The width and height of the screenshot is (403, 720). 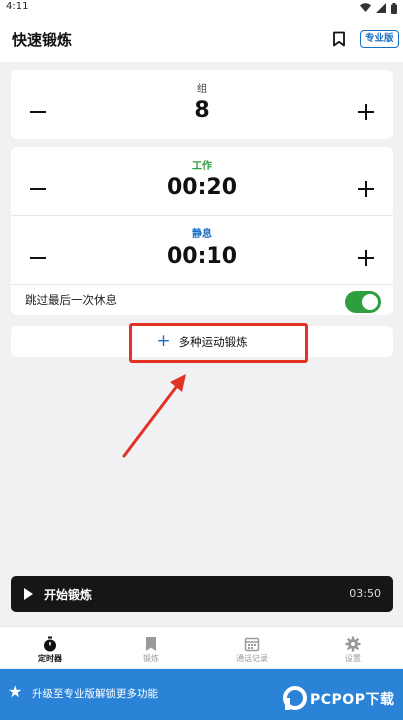 What do you see at coordinates (202, 594) in the screenshot?
I see `start-workout-button: 开始锻炼 03:50` at bounding box center [202, 594].